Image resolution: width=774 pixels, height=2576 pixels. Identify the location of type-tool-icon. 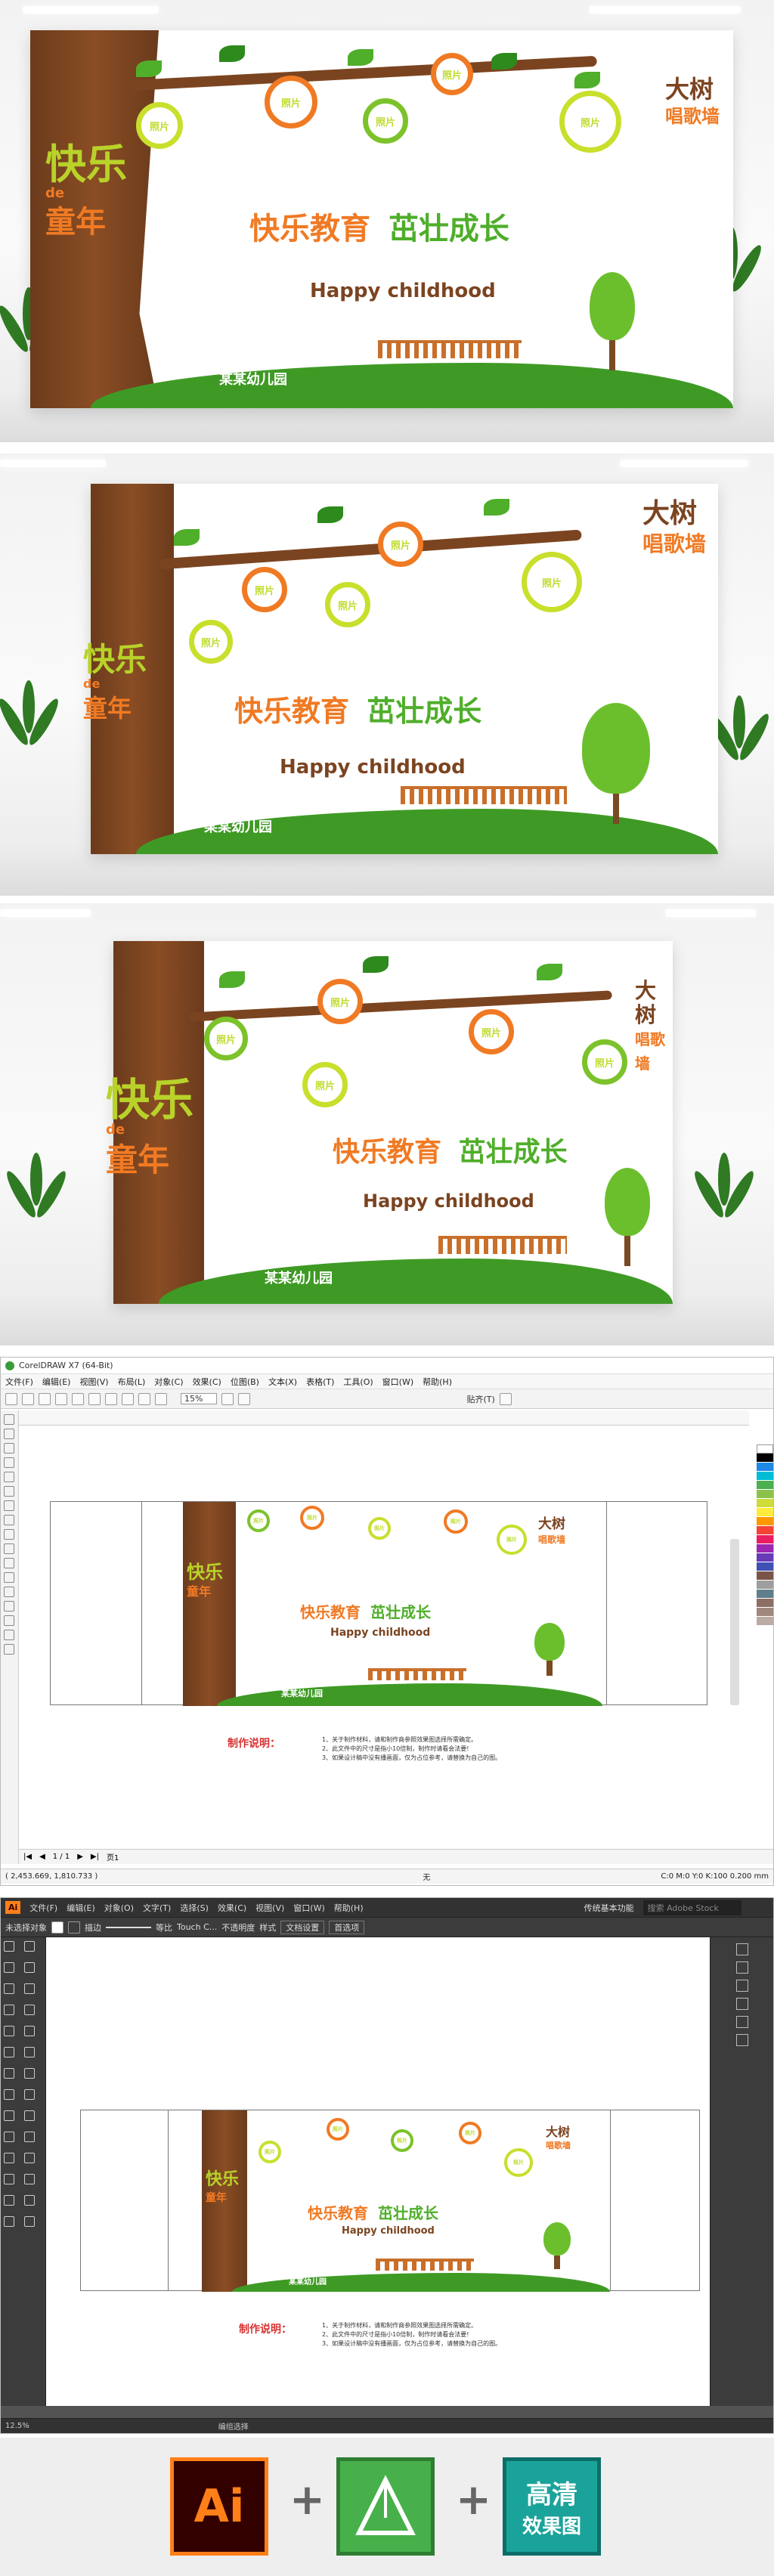
(9, 2010).